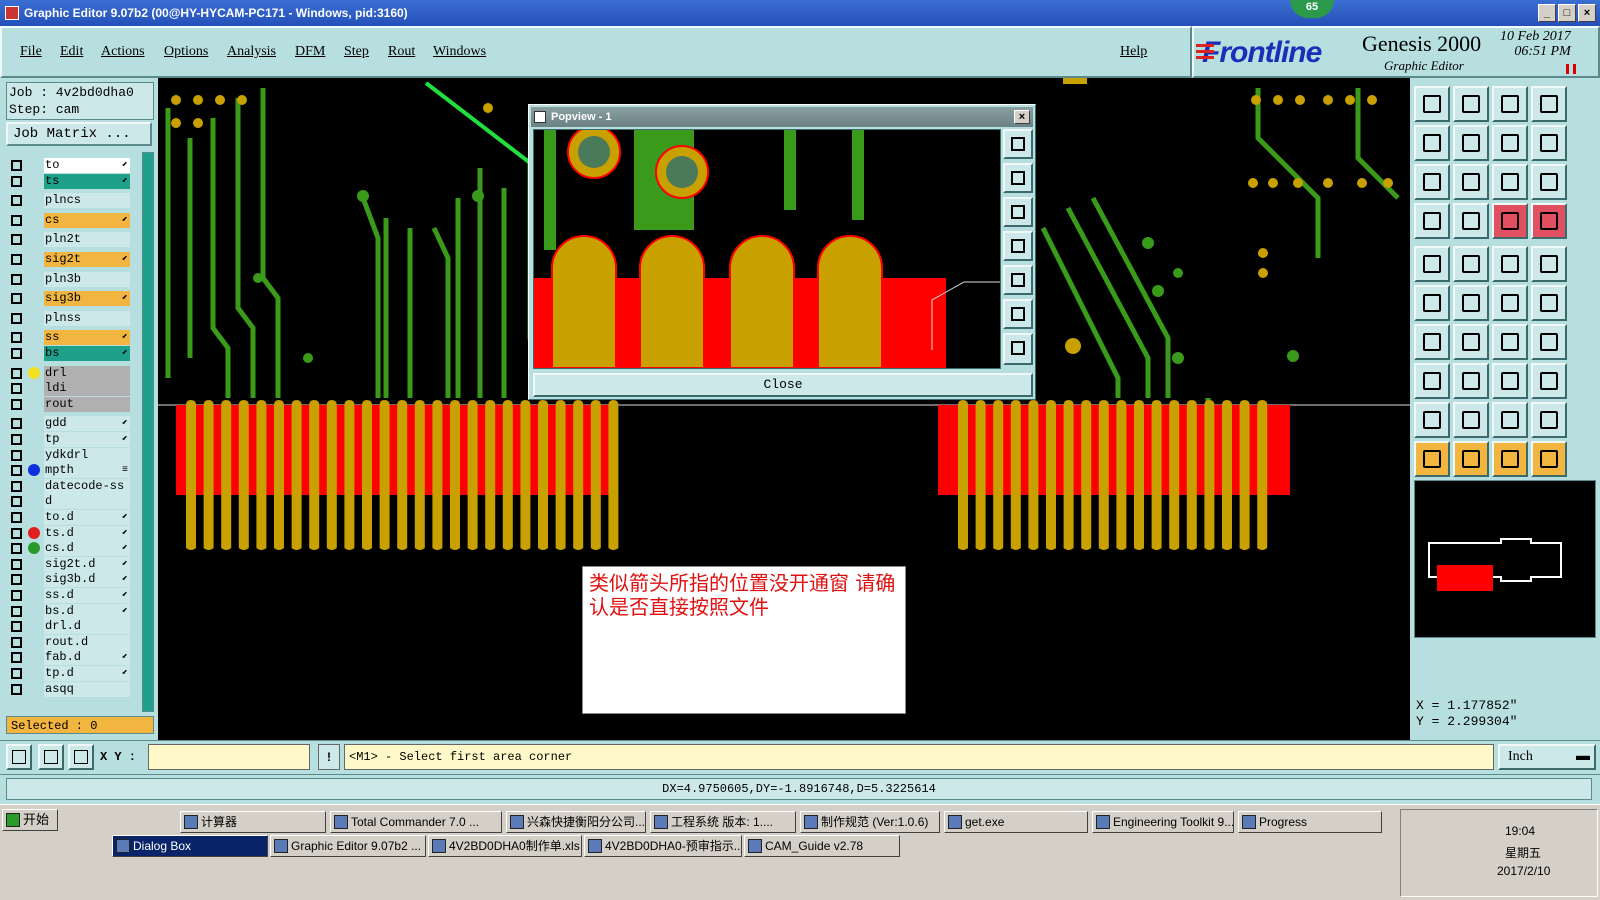 This screenshot has height=900, width=1600. Describe the element at coordinates (69, 455) in the screenshot. I see `layer-row-ydkdrl: ydkdrl` at that location.